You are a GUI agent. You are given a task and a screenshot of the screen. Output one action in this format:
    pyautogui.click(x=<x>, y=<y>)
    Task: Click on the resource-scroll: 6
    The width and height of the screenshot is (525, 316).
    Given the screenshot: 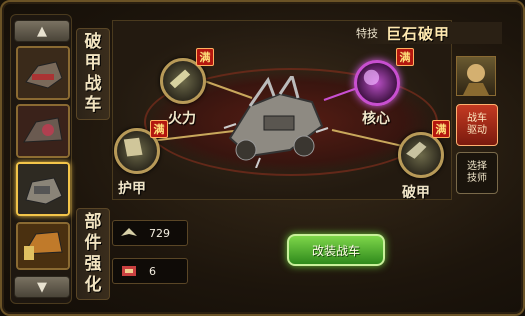 What is the action you would take?
    pyautogui.click(x=150, y=271)
    